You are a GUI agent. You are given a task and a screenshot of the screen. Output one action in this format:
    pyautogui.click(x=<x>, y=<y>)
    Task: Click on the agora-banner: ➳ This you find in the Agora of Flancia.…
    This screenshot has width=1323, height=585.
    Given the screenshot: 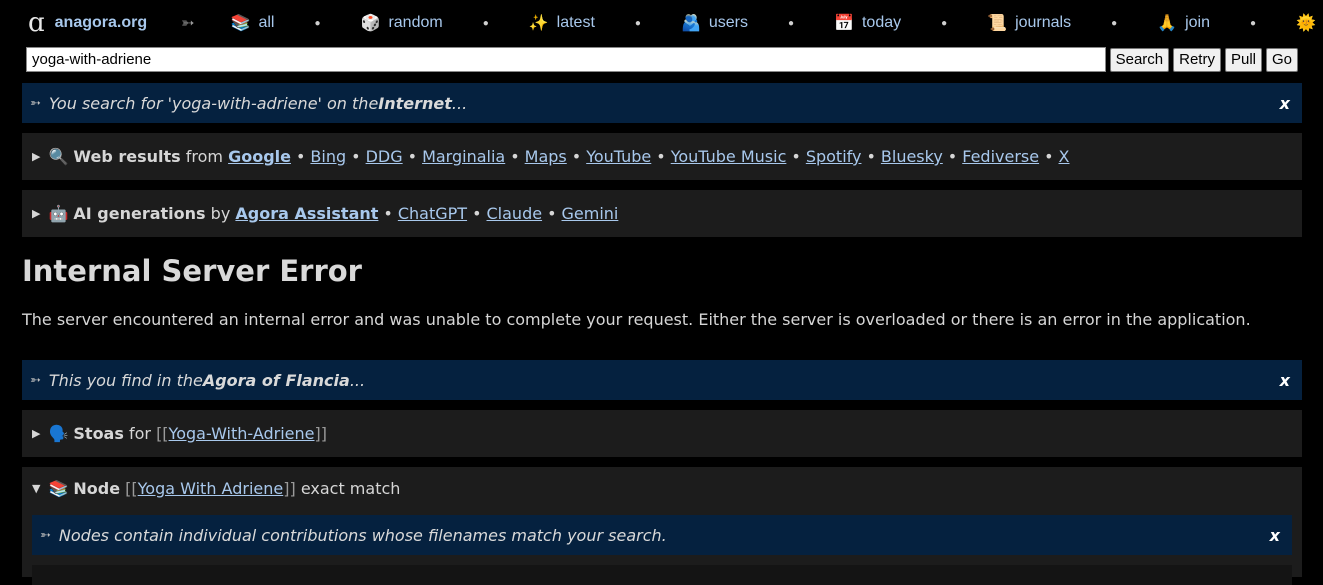 What is the action you would take?
    pyautogui.click(x=662, y=380)
    